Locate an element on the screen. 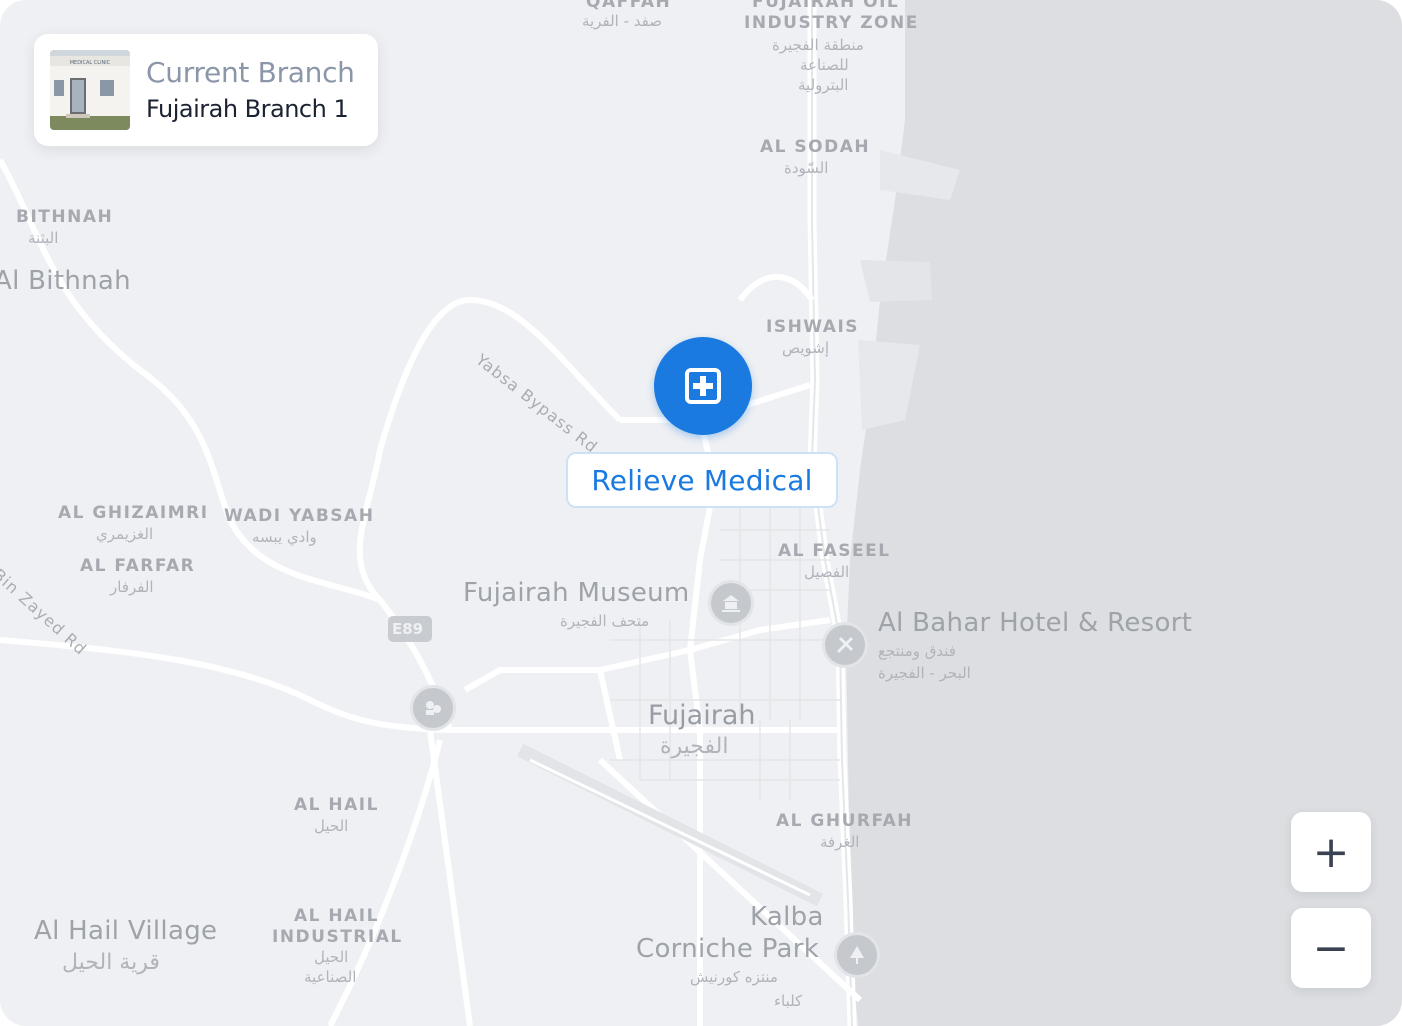 The image size is (1402, 1026). map-label: الفصيل is located at coordinates (827, 572).